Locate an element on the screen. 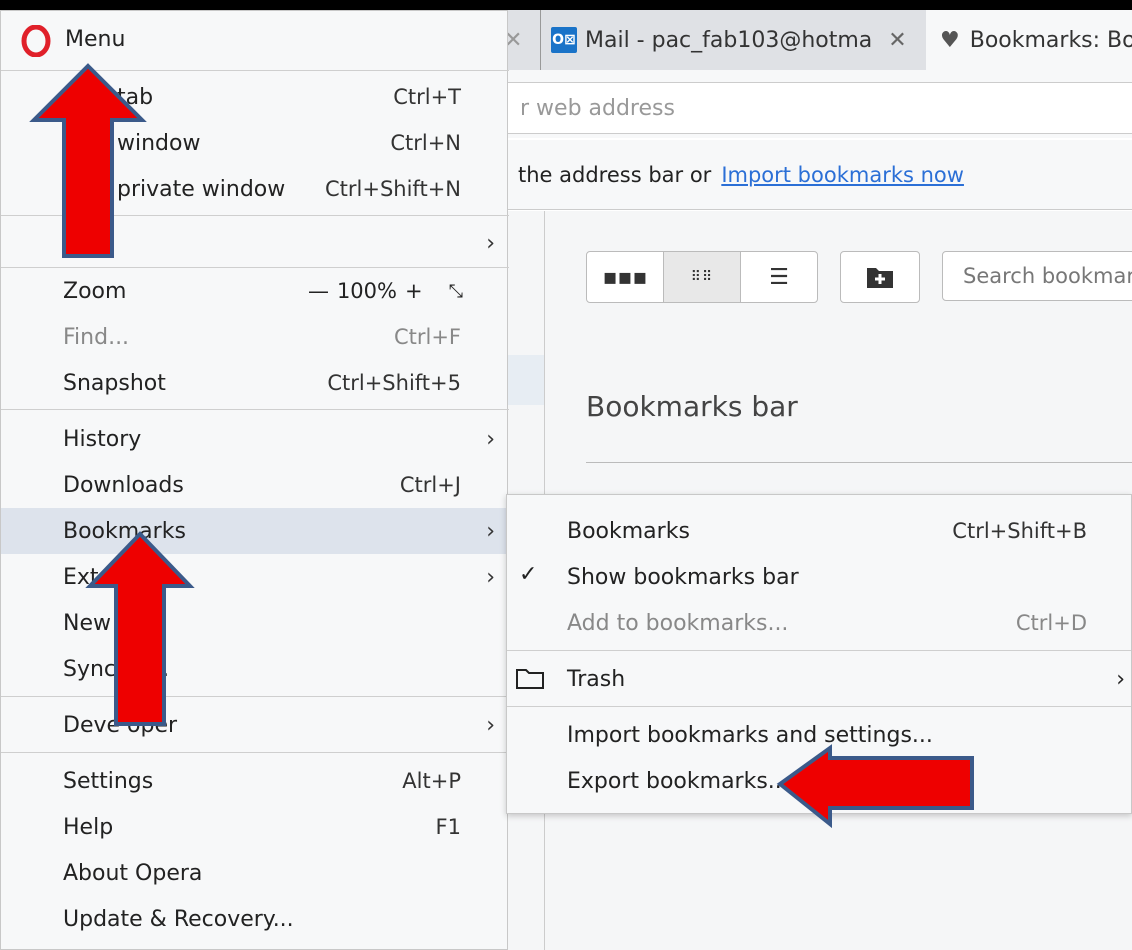 The image size is (1132, 950). submenu-item-label: Show bookmarks bar is located at coordinates (683, 577).